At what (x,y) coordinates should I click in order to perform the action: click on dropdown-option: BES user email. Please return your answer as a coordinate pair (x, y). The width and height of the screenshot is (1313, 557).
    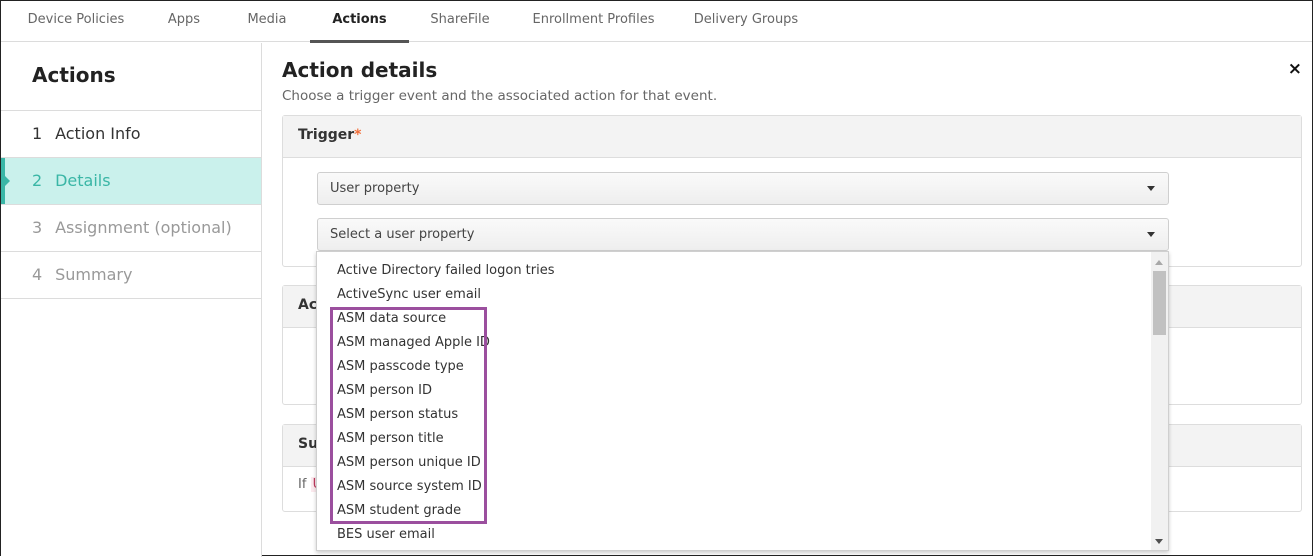
    Looking at the image, I should click on (735, 535).